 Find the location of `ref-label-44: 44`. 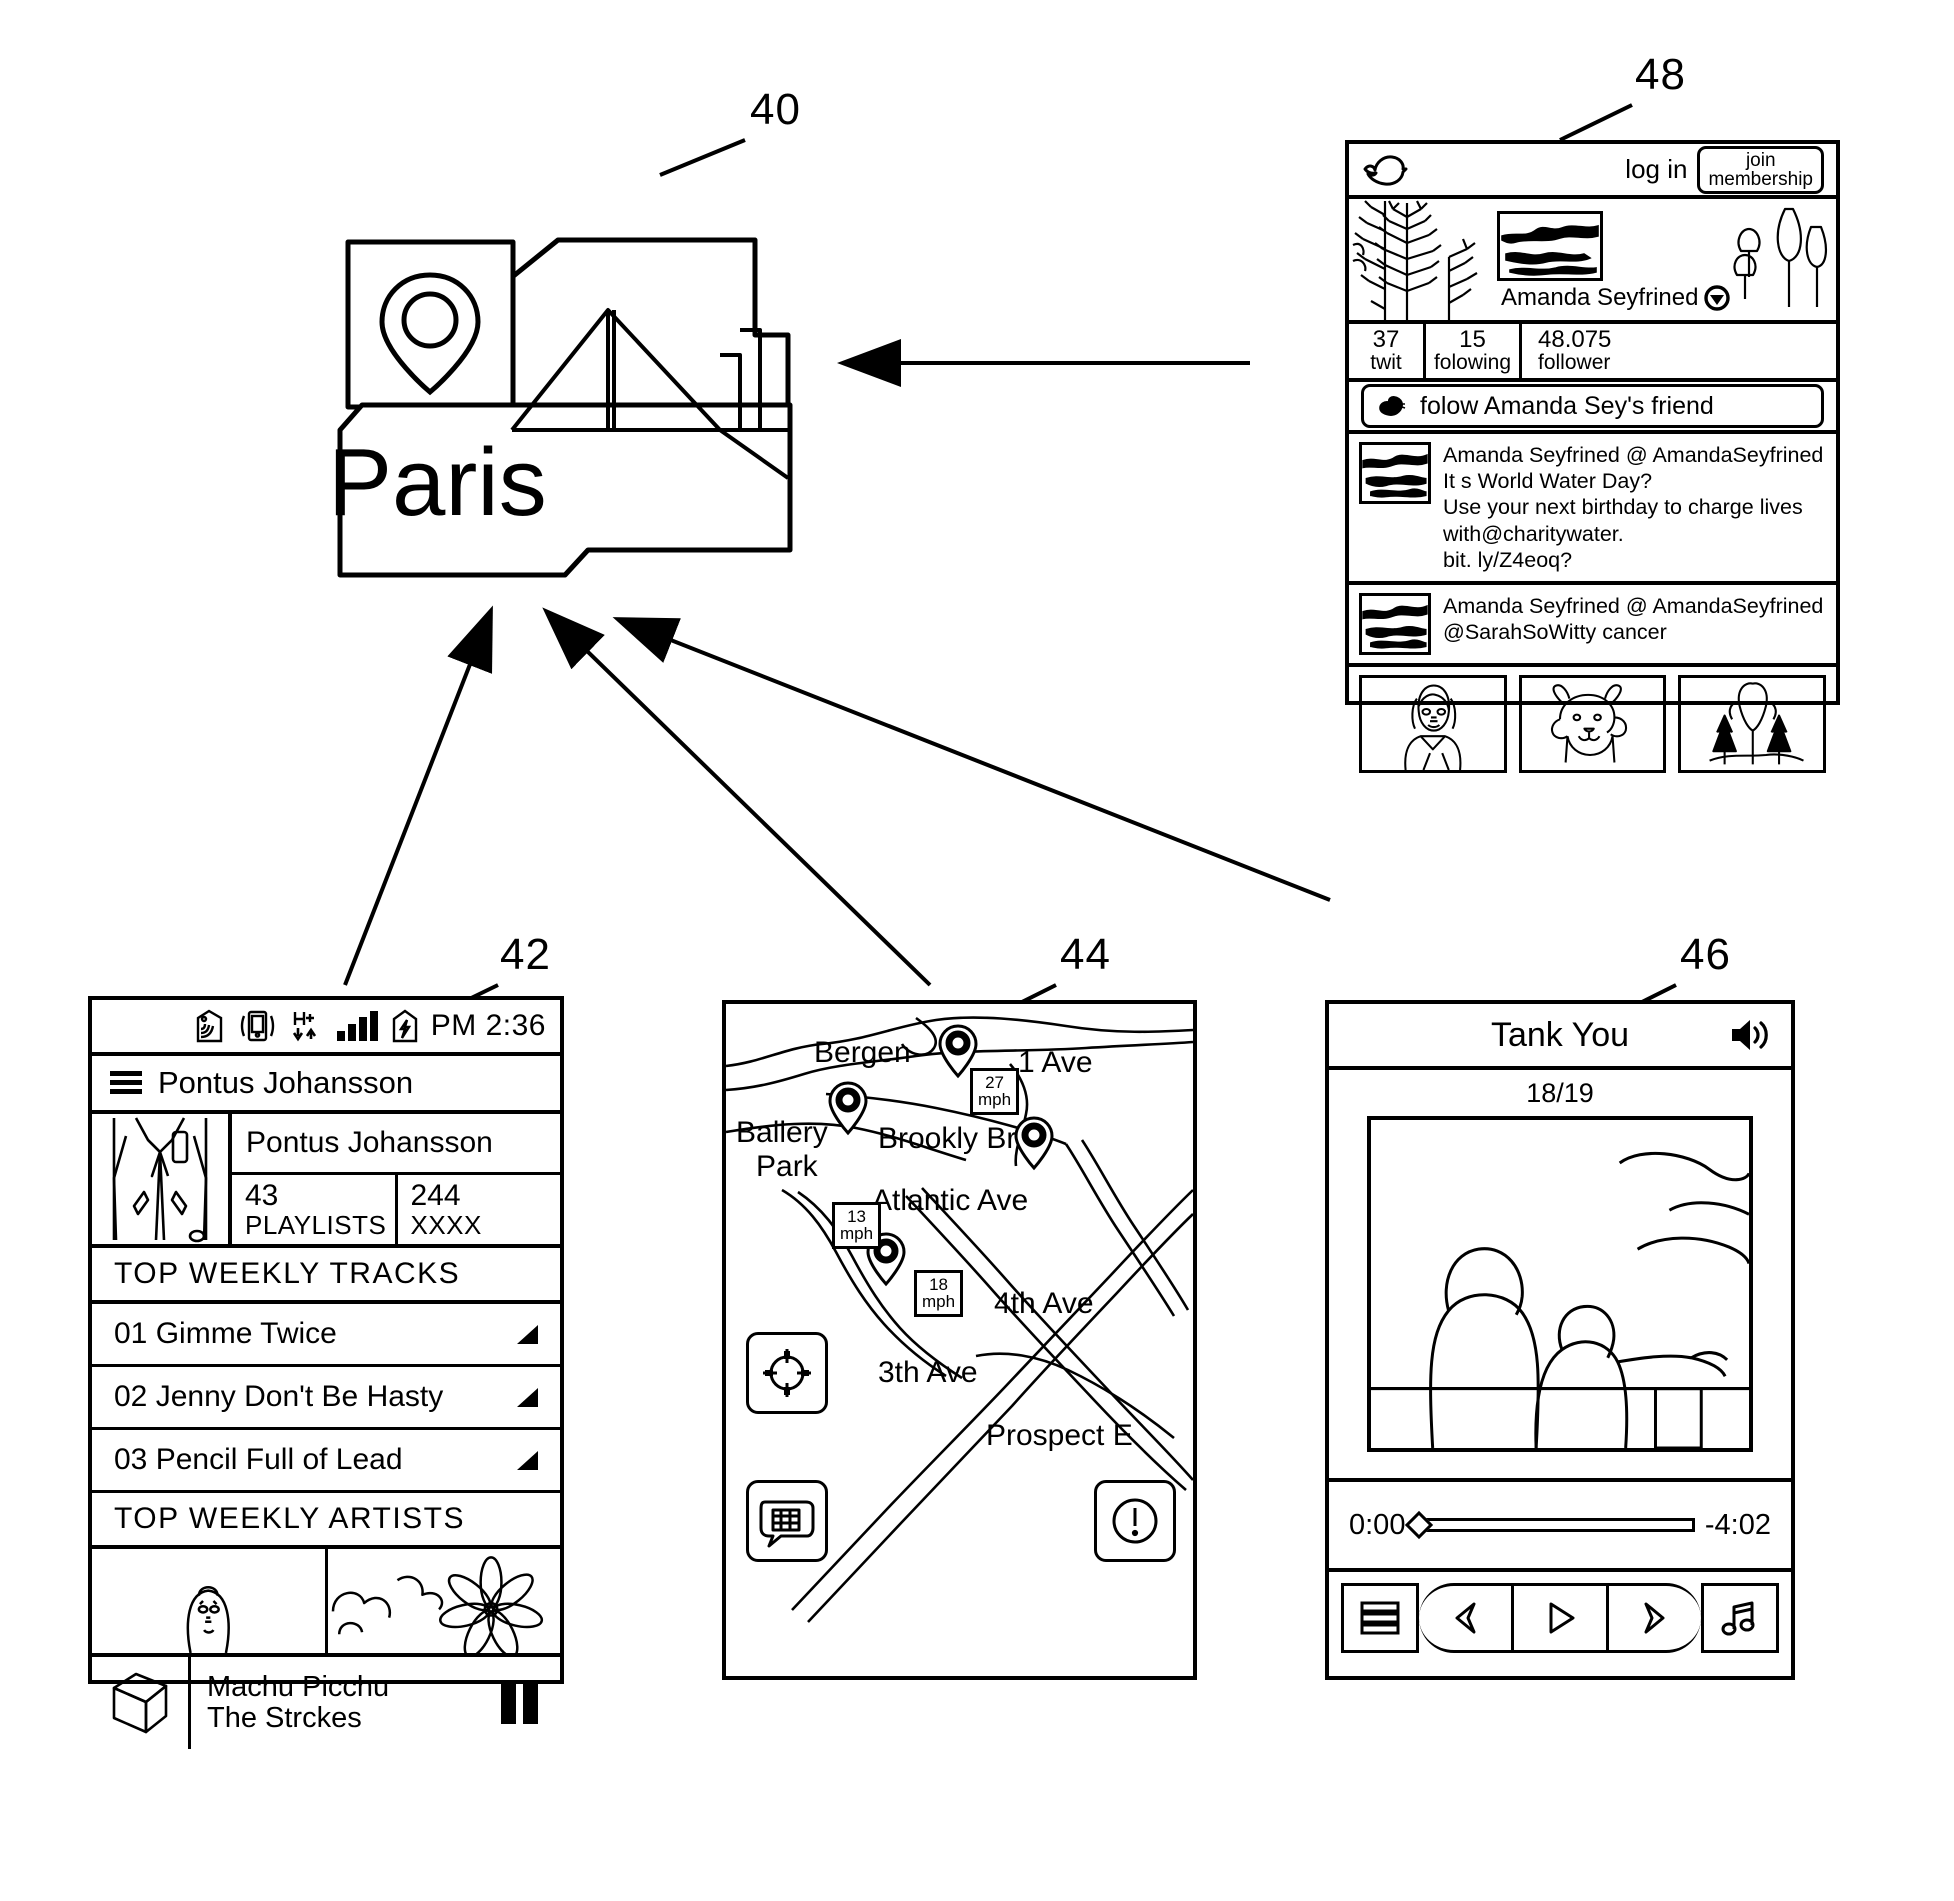

ref-label-44: 44 is located at coordinates (1085, 954).